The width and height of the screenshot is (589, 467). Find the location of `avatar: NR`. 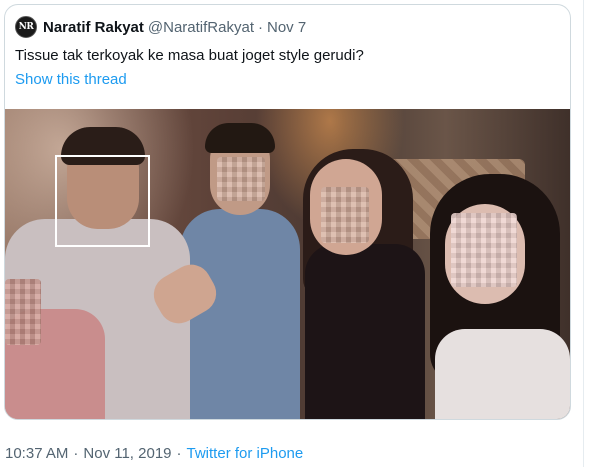

avatar: NR is located at coordinates (26, 27).